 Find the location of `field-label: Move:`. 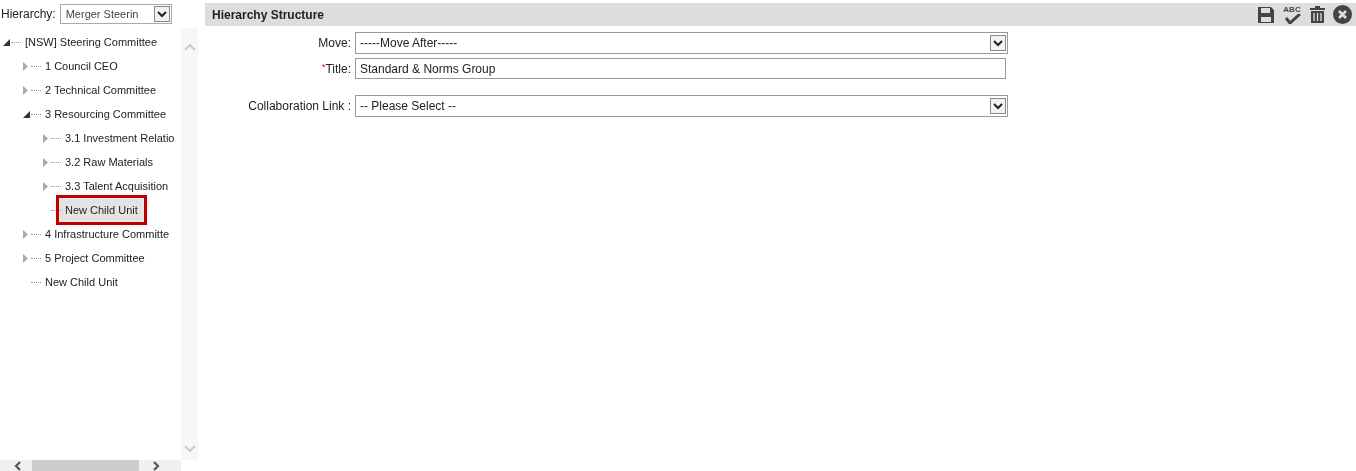

field-label: Move: is located at coordinates (334, 43).